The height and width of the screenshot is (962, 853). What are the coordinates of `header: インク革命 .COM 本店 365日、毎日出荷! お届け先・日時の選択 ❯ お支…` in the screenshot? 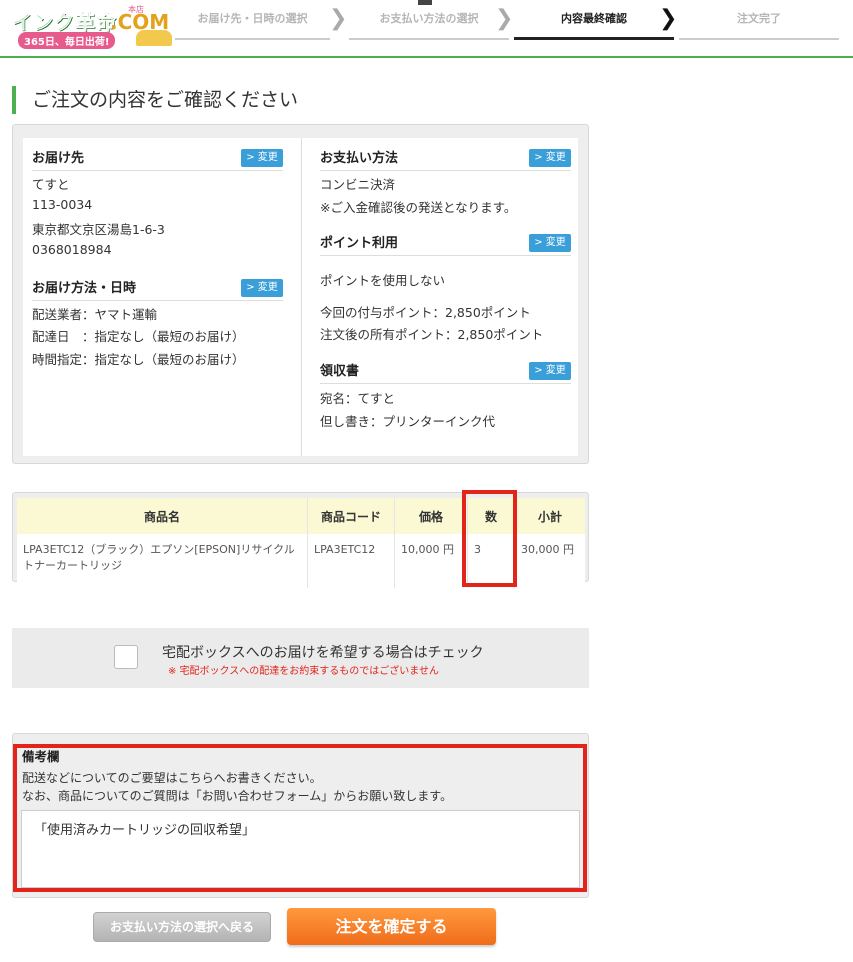 It's located at (426, 29).